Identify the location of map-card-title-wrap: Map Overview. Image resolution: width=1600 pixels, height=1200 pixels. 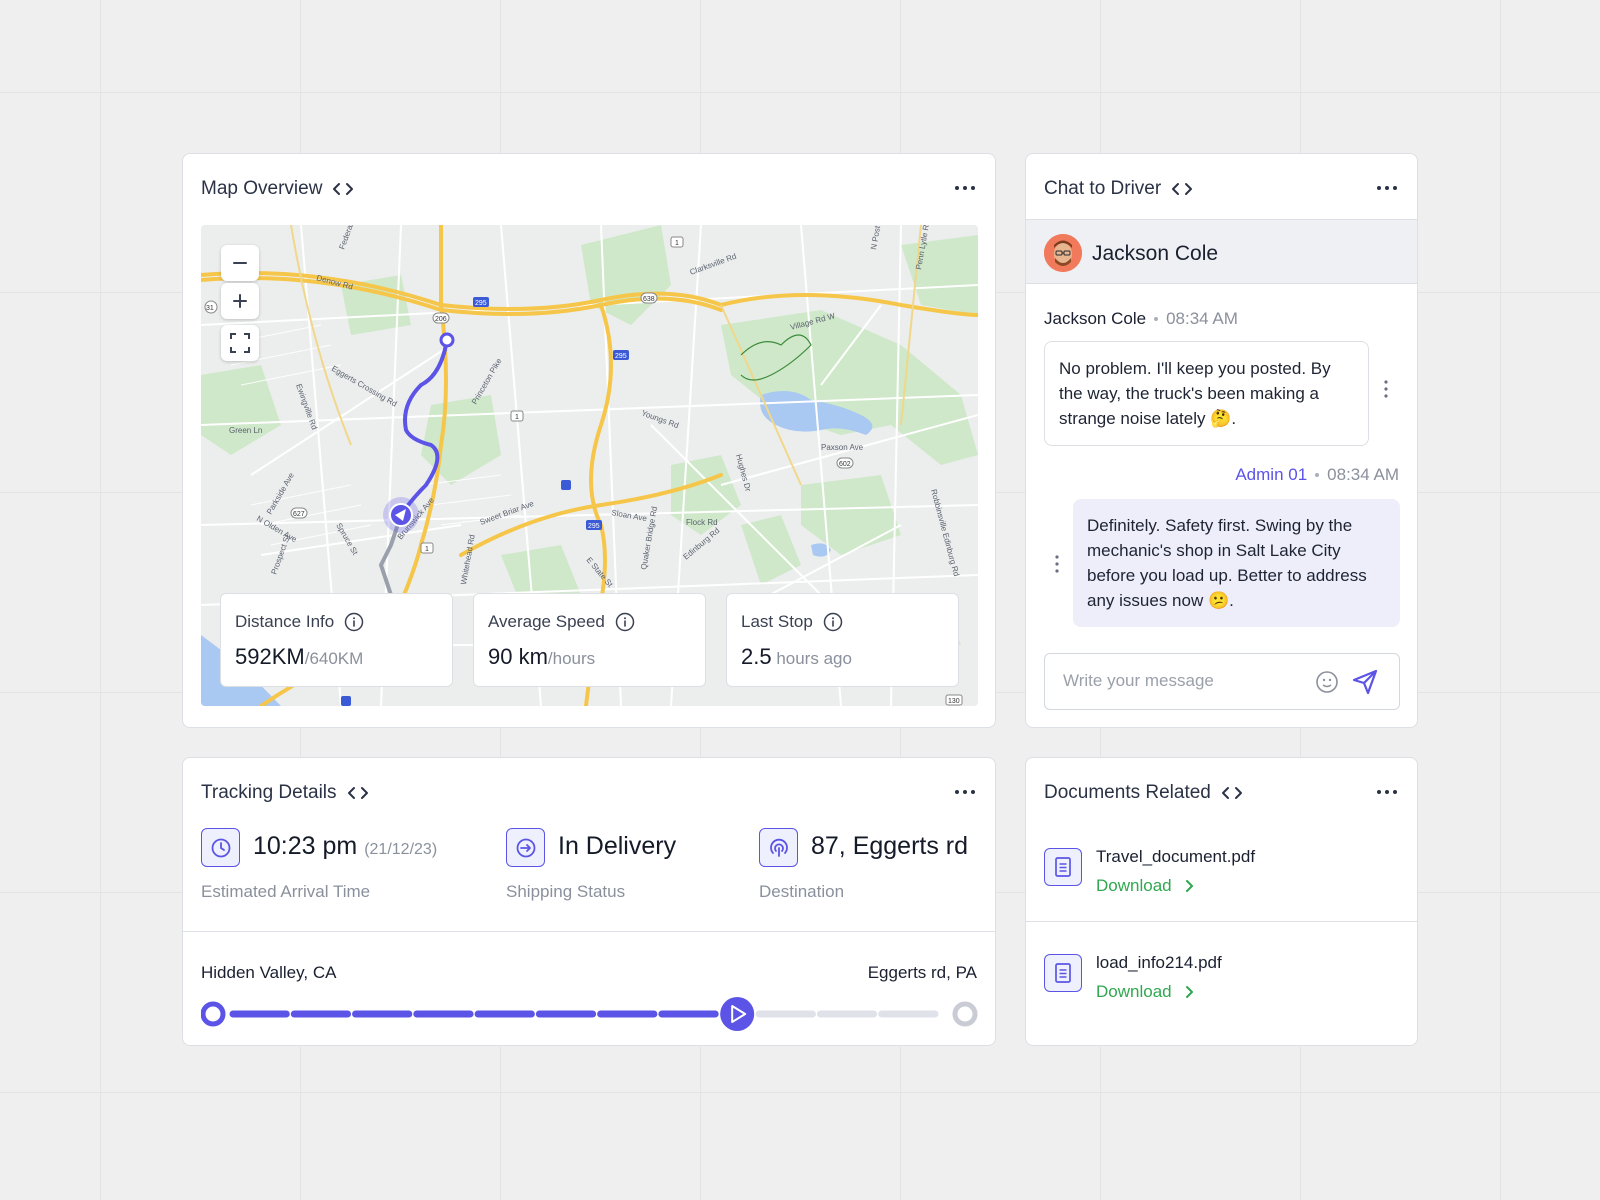
(277, 189).